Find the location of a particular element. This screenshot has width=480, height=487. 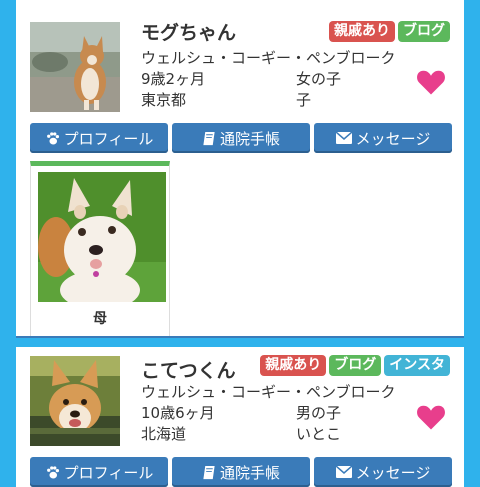

dog-gender: 男の子 is located at coordinates (319, 413).